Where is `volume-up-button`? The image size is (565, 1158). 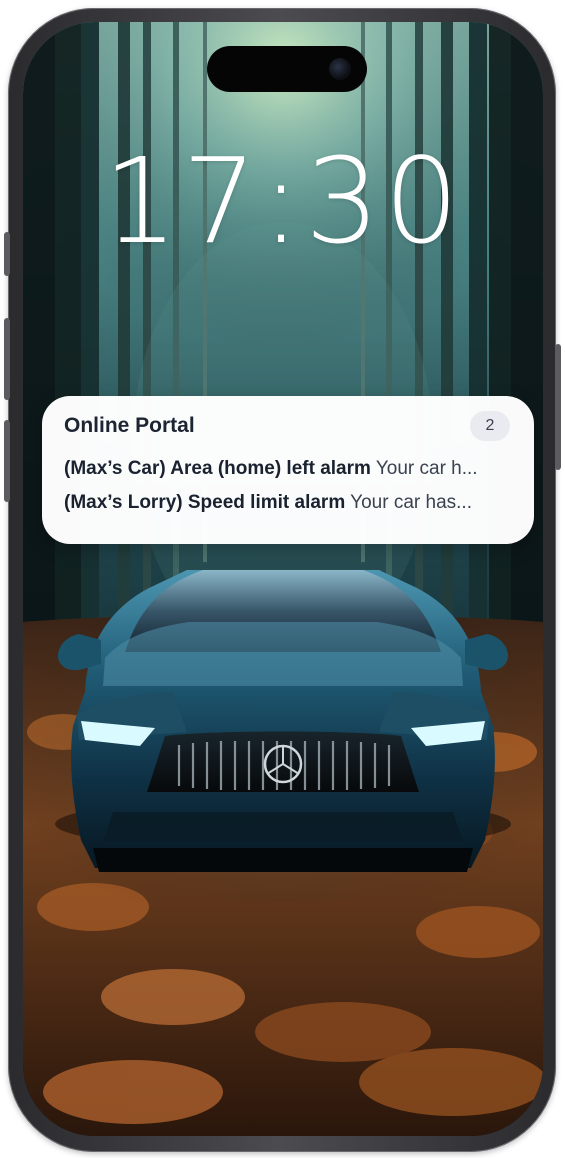 volume-up-button is located at coordinates (7, 359).